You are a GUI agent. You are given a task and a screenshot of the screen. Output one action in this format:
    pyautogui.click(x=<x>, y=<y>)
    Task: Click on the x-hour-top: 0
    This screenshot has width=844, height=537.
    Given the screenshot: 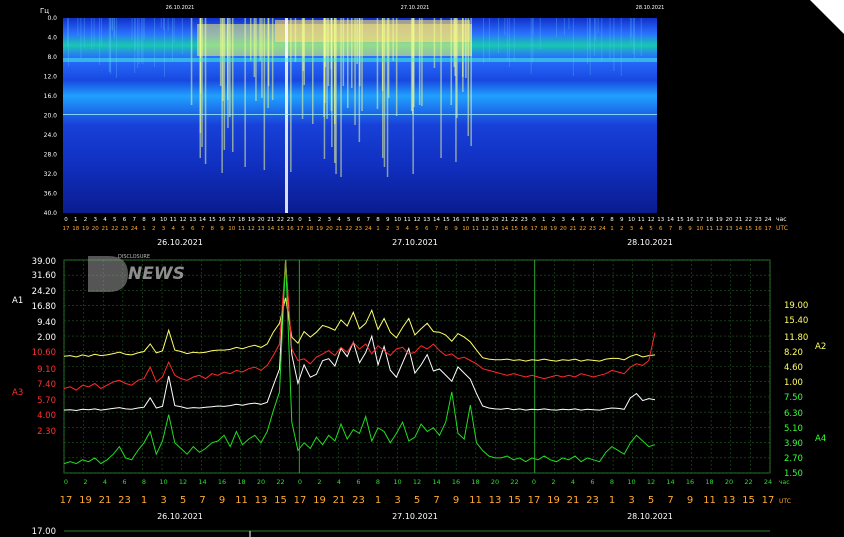 What is the action you would take?
    pyautogui.click(x=300, y=482)
    